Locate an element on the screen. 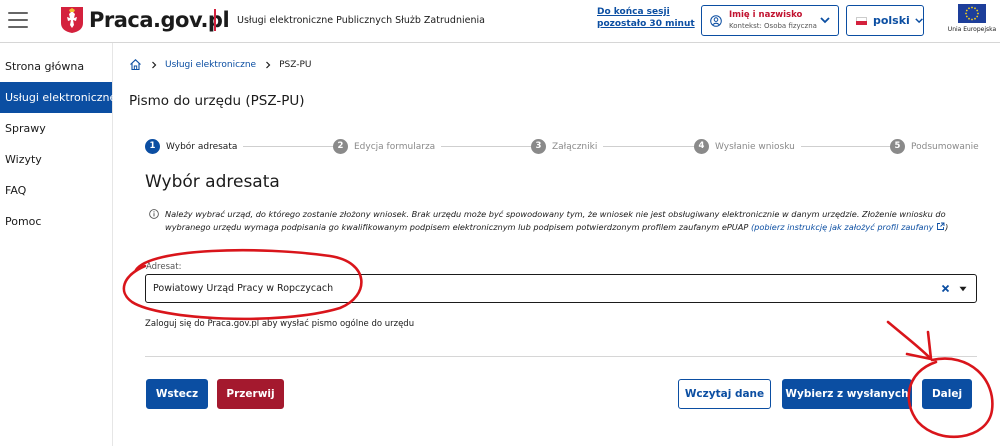  step-label: Wybór adresata is located at coordinates (202, 146).